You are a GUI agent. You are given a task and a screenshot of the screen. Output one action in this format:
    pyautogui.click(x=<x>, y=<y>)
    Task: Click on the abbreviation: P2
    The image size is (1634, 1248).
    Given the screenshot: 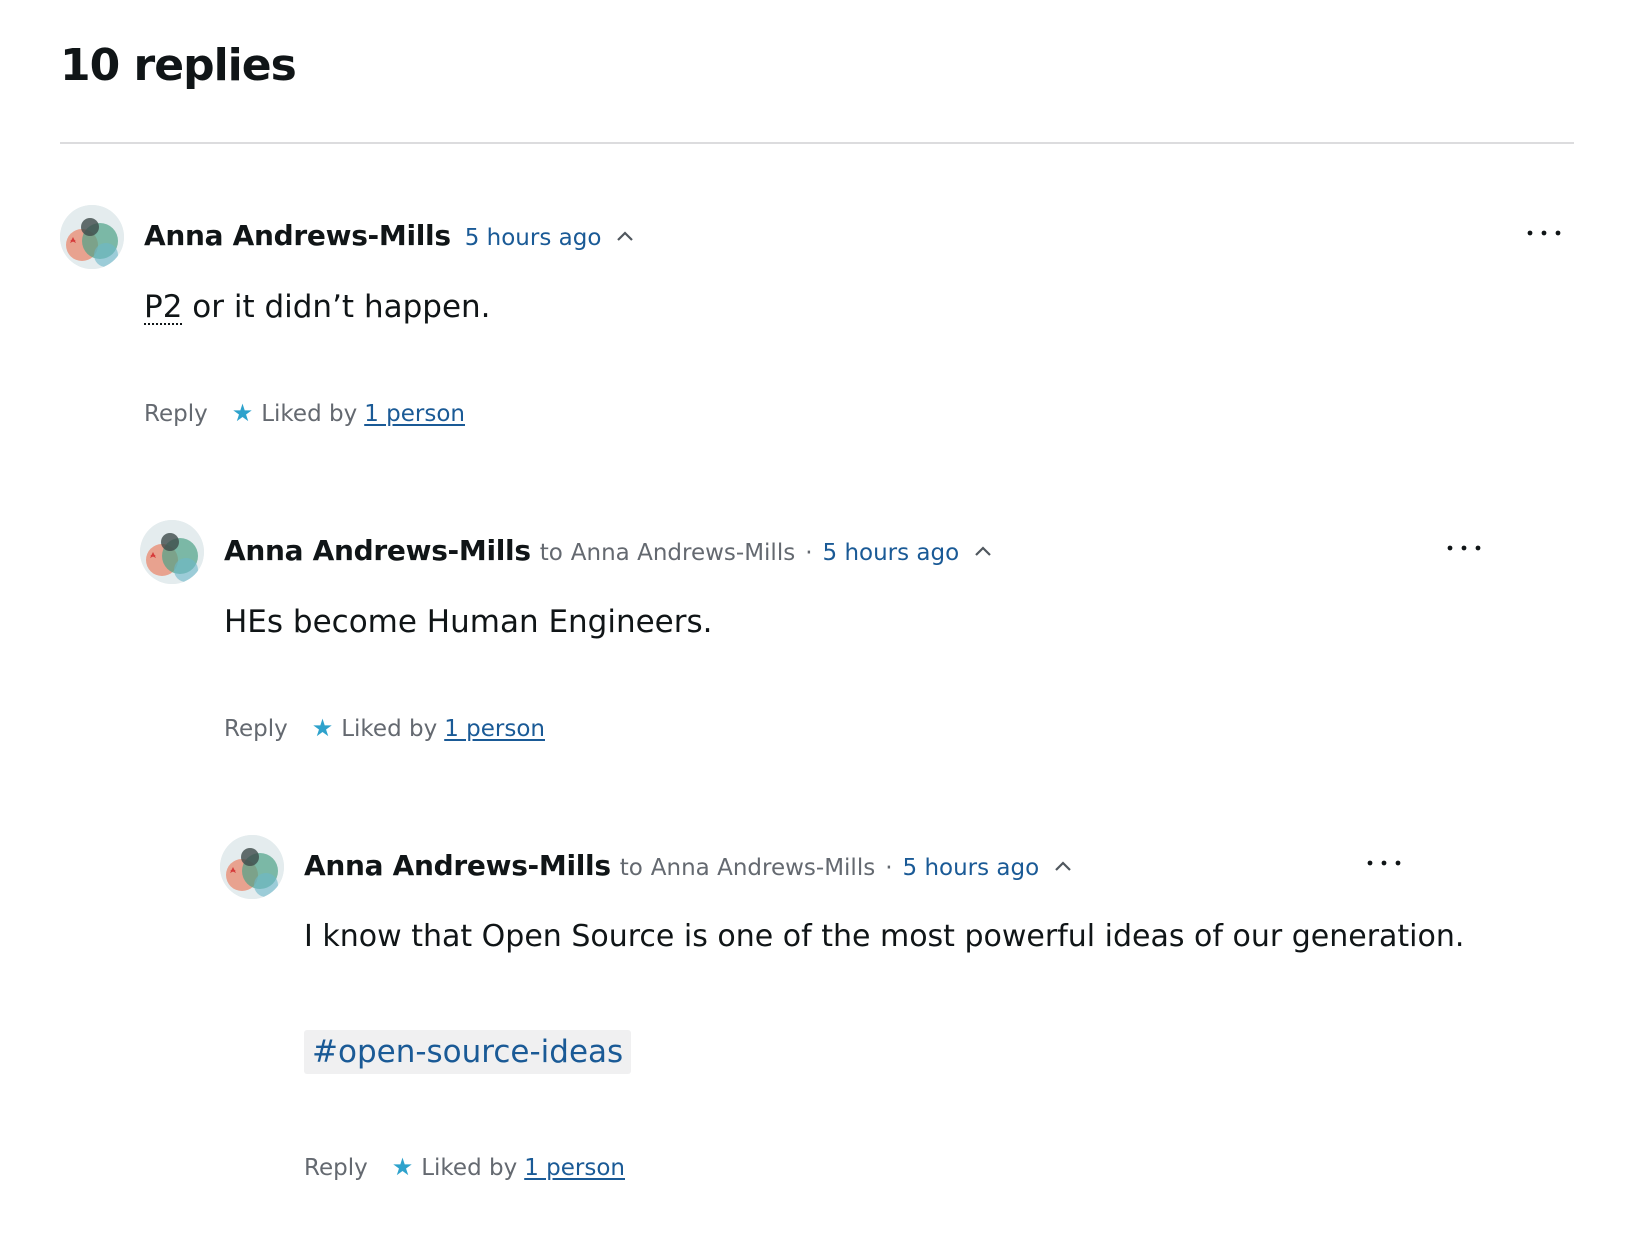 What is the action you would take?
    pyautogui.click(x=163, y=307)
    